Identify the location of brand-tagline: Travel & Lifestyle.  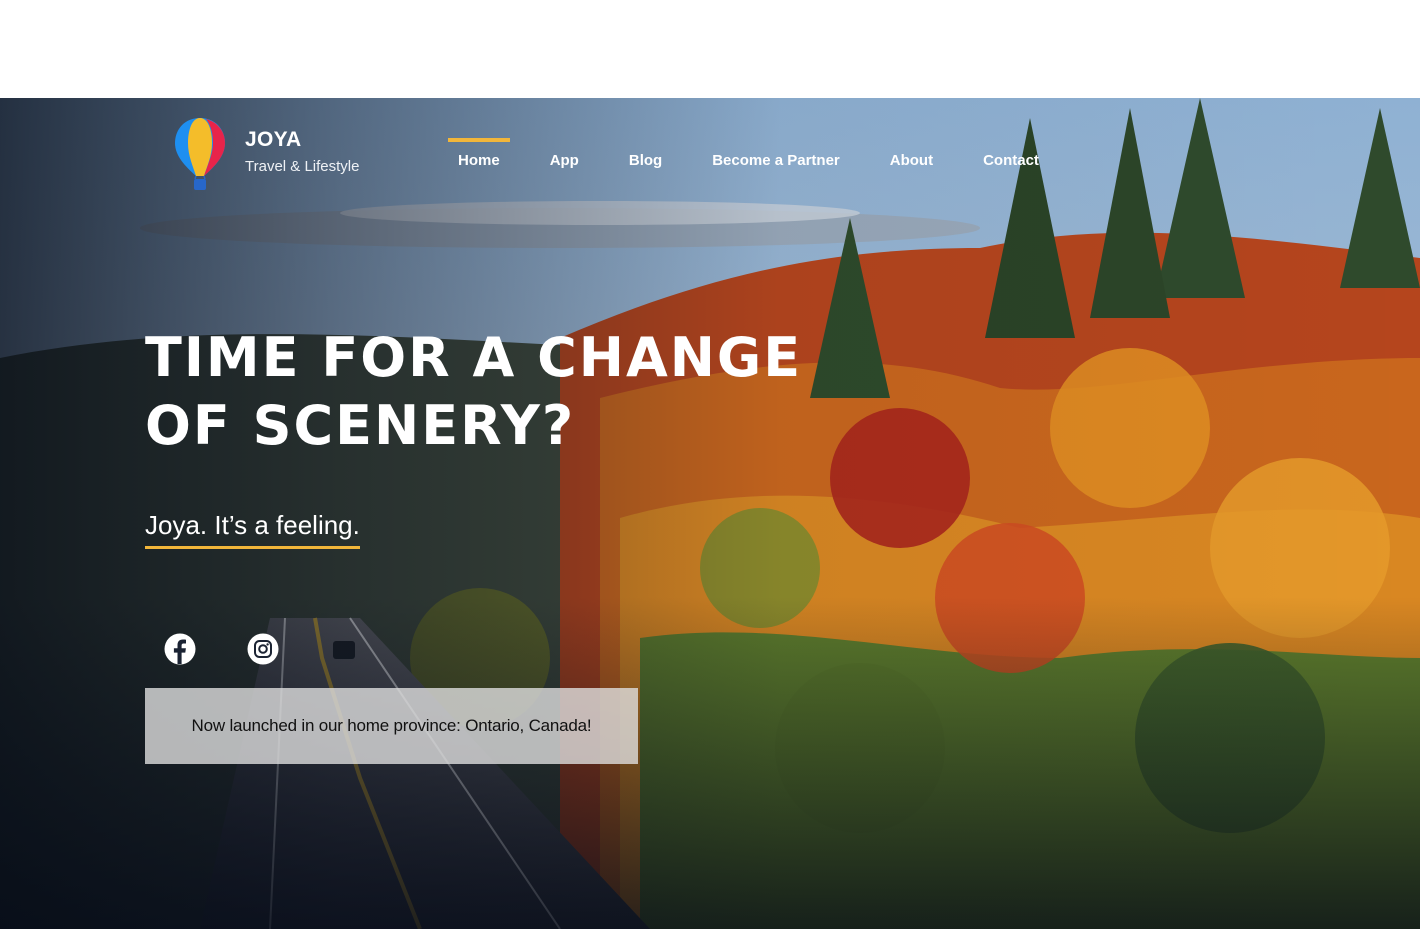
(302, 166).